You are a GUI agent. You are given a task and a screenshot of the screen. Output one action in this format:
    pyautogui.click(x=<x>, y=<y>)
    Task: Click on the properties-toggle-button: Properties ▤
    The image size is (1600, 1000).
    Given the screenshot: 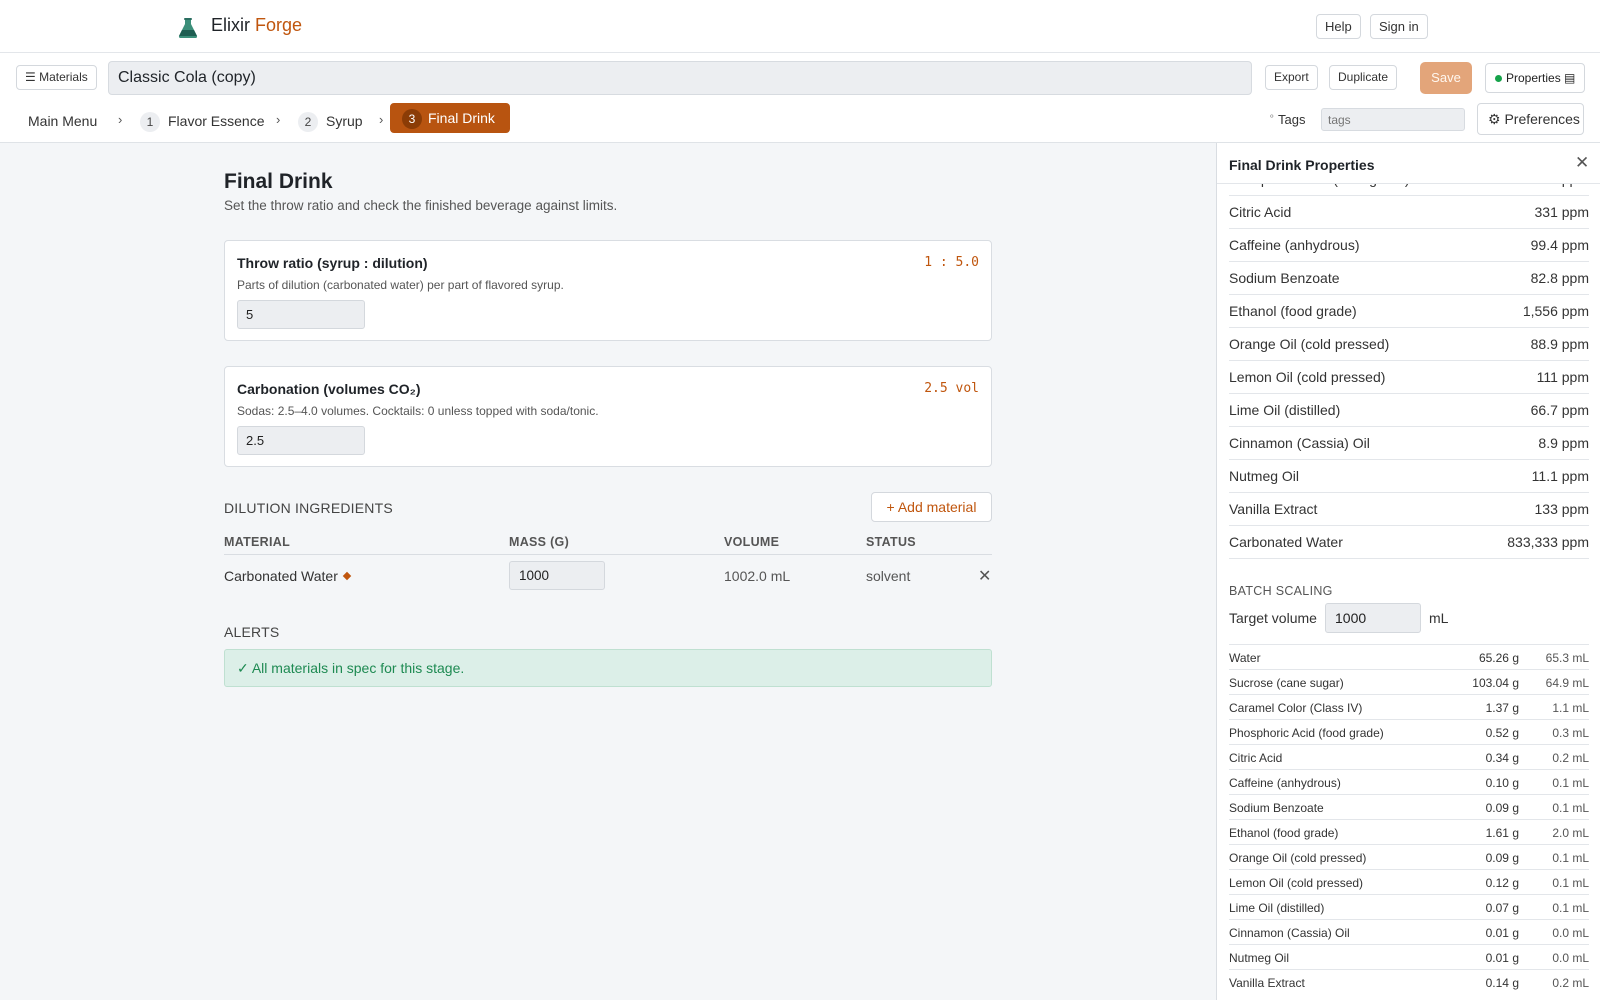 What is the action you would take?
    pyautogui.click(x=1535, y=78)
    